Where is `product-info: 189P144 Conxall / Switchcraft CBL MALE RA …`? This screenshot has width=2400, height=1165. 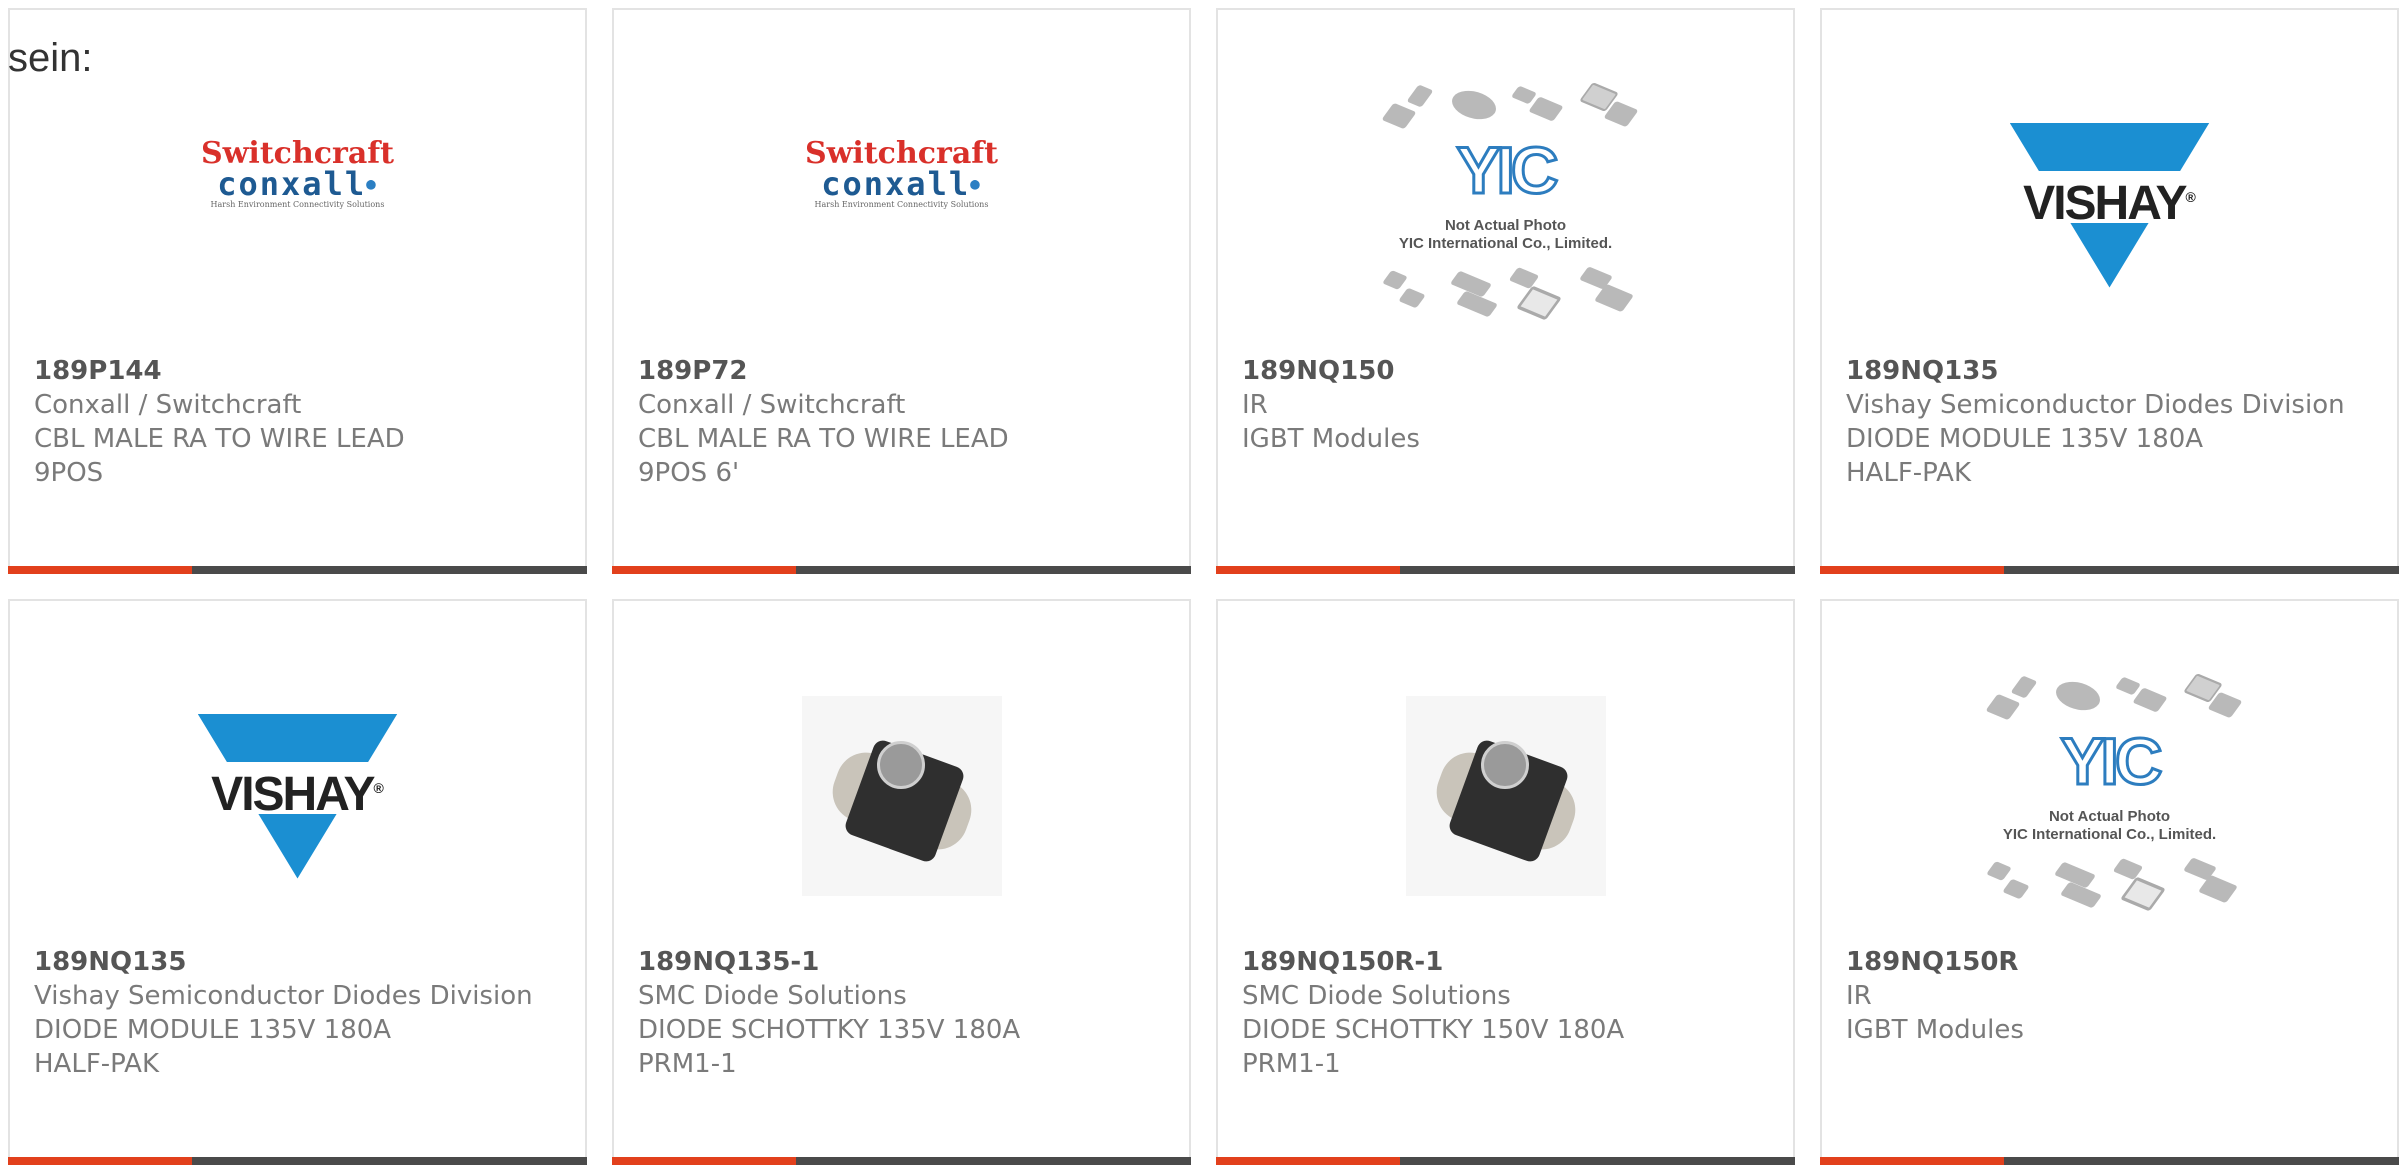 product-info: 189P144 Conxall / Switchcraft CBL MALE RA … is located at coordinates (299, 422).